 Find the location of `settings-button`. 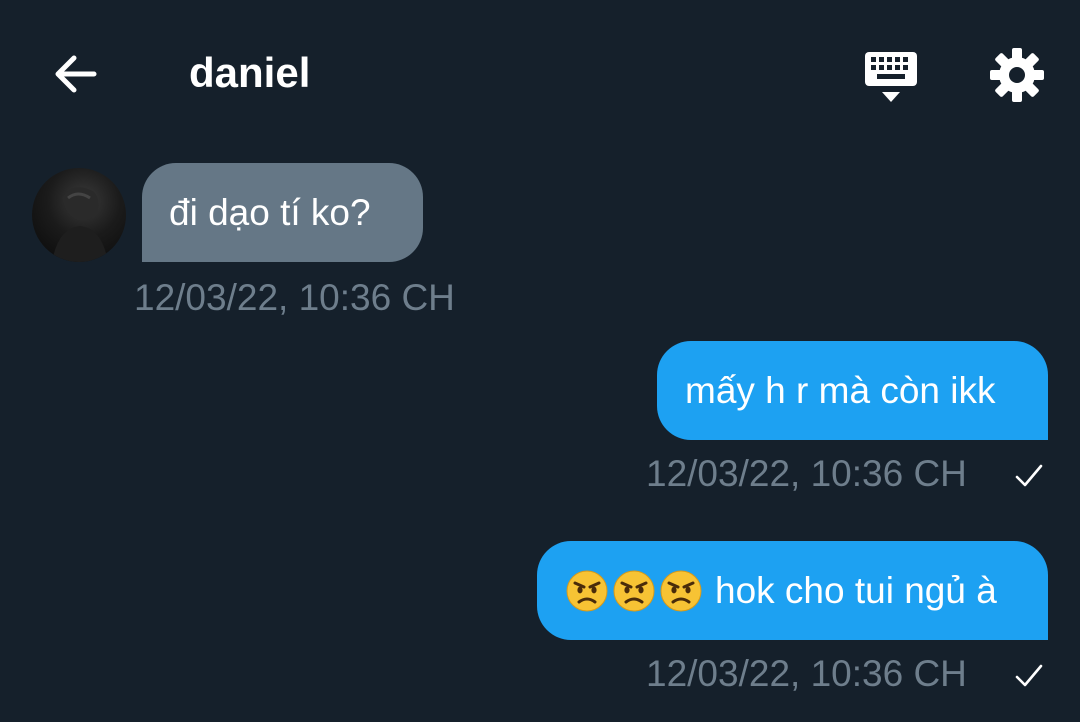

settings-button is located at coordinates (1017, 75).